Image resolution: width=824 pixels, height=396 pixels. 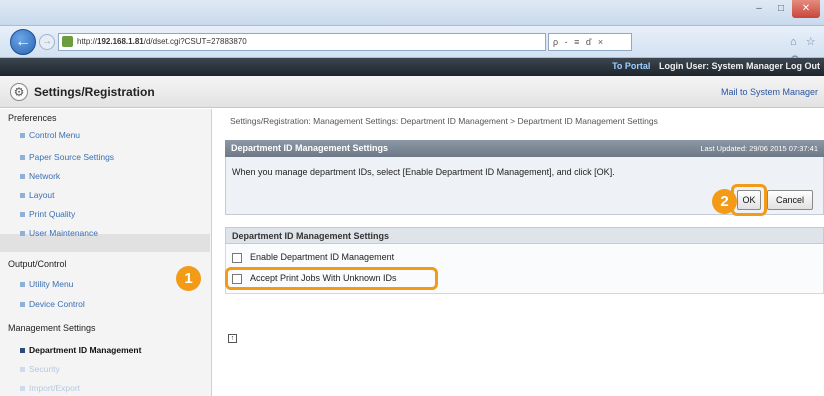 I want to click on section-title: Department ID Management Settings, so click(x=311, y=236).